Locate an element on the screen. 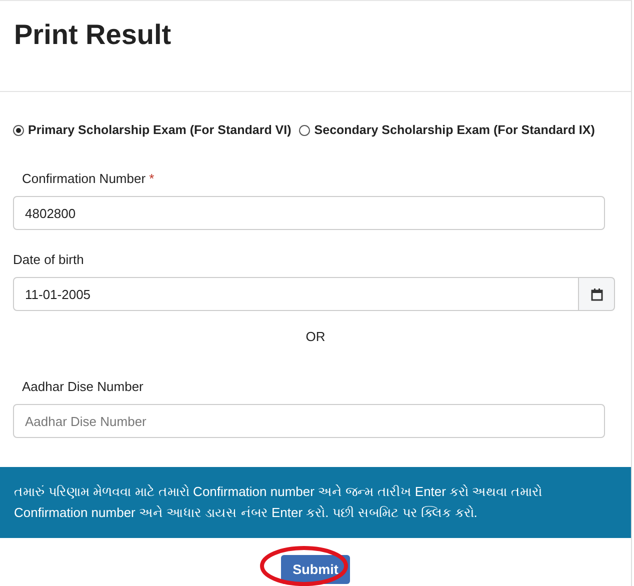 This screenshot has height=586, width=634. field-label: Aadhar Dise Number is located at coordinates (83, 386).